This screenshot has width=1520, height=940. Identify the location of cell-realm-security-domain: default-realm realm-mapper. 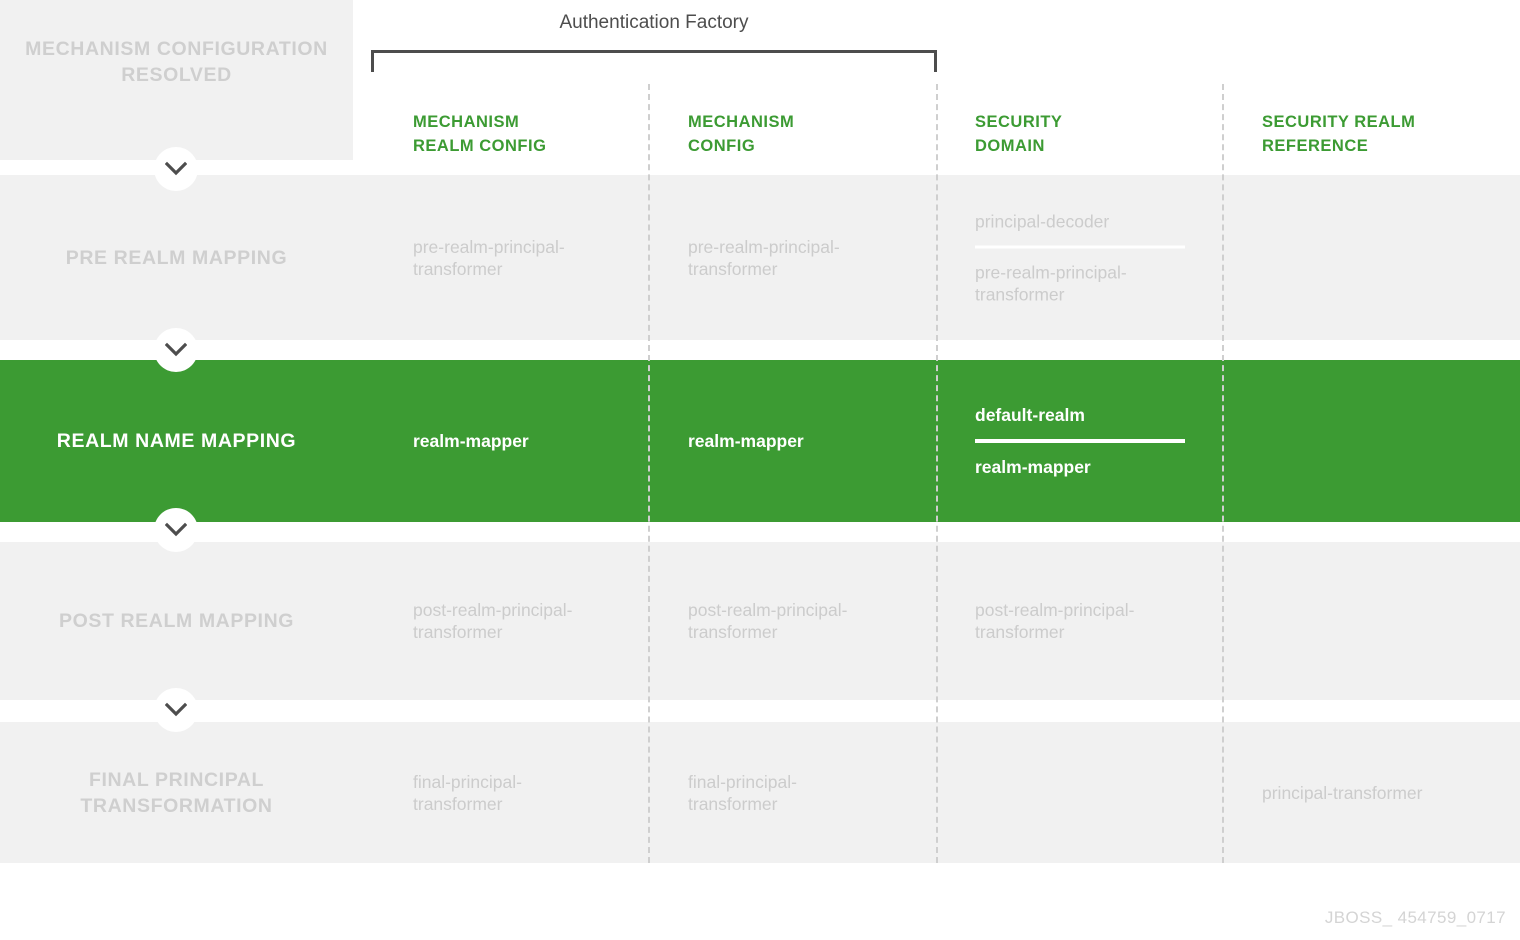
(1080, 441).